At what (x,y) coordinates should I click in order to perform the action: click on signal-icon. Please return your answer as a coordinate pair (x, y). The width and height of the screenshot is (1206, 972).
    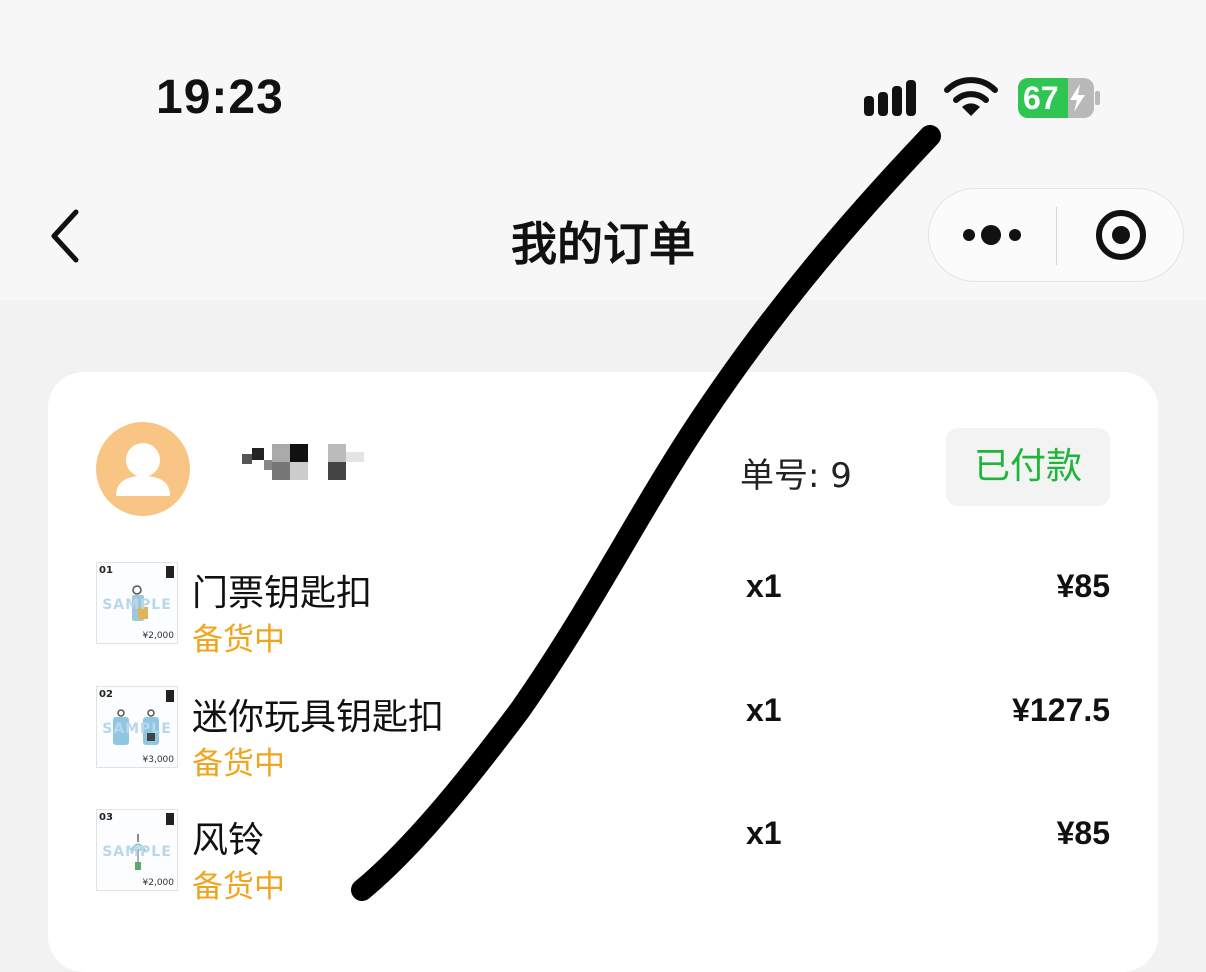
    Looking at the image, I should click on (890, 98).